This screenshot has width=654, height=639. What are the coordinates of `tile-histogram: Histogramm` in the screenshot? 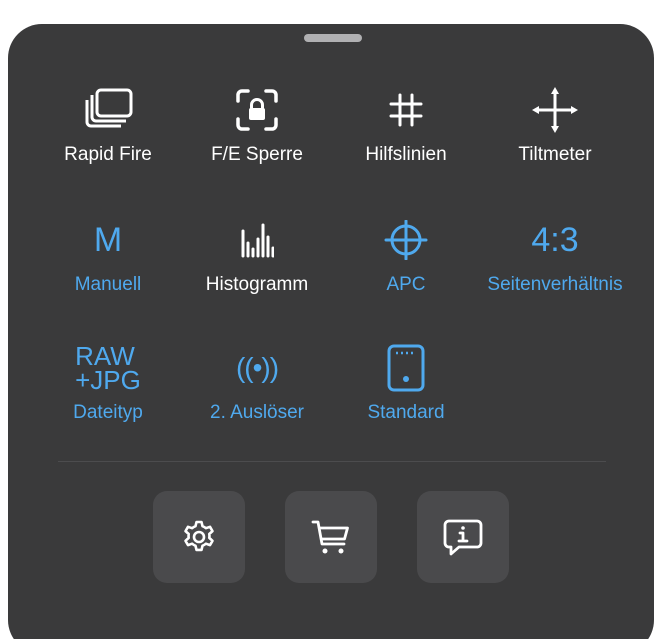 It's located at (257, 270).